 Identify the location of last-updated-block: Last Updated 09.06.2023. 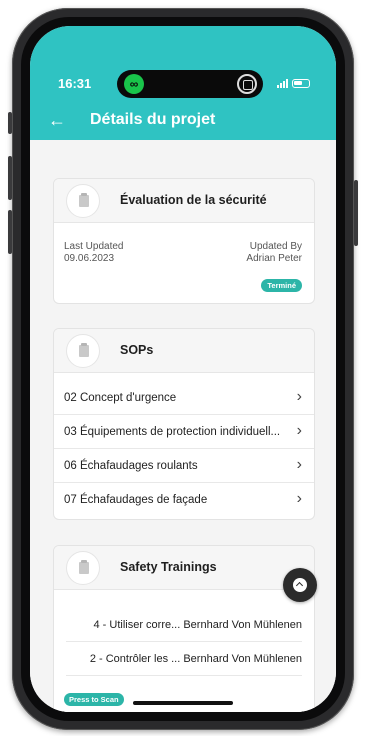
(94, 252).